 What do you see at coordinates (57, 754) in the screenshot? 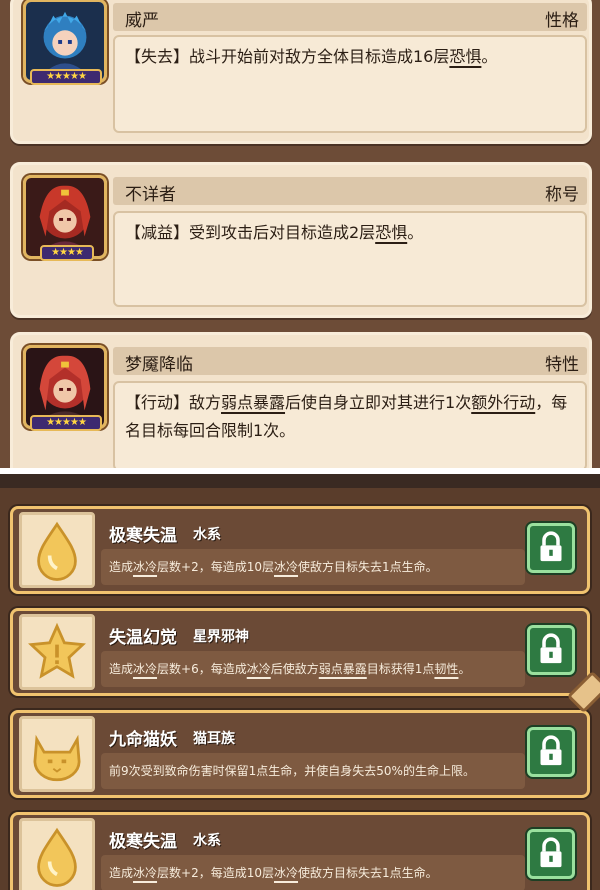
I see `cat-head-icon` at bounding box center [57, 754].